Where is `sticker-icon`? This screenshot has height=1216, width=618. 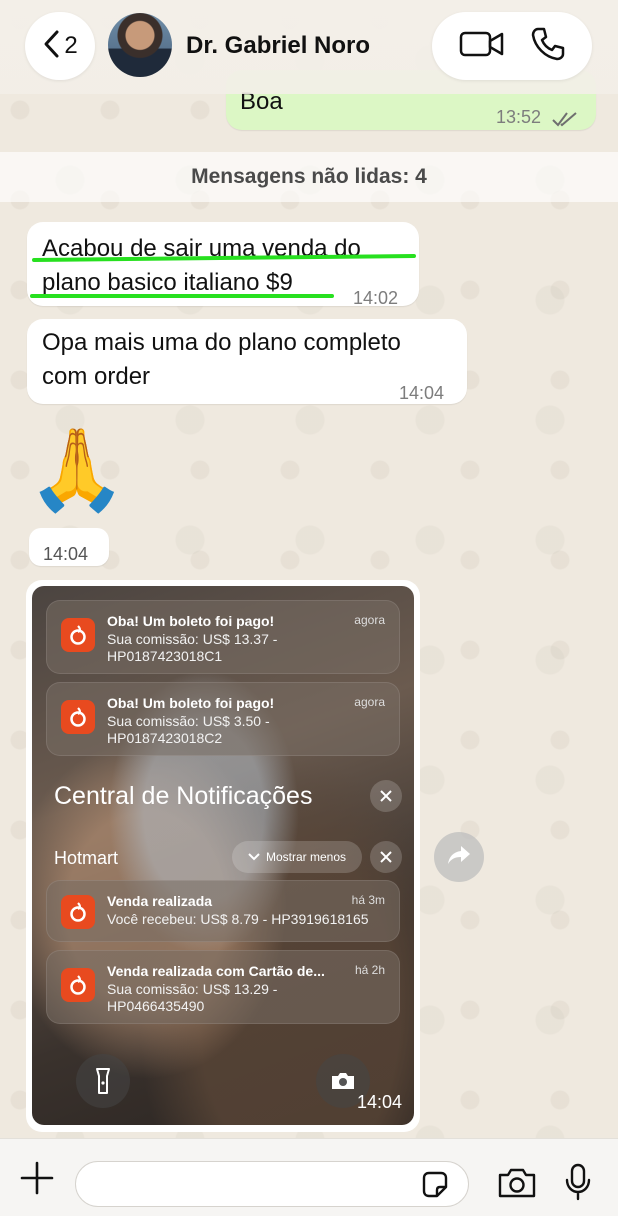 sticker-icon is located at coordinates (435, 1187).